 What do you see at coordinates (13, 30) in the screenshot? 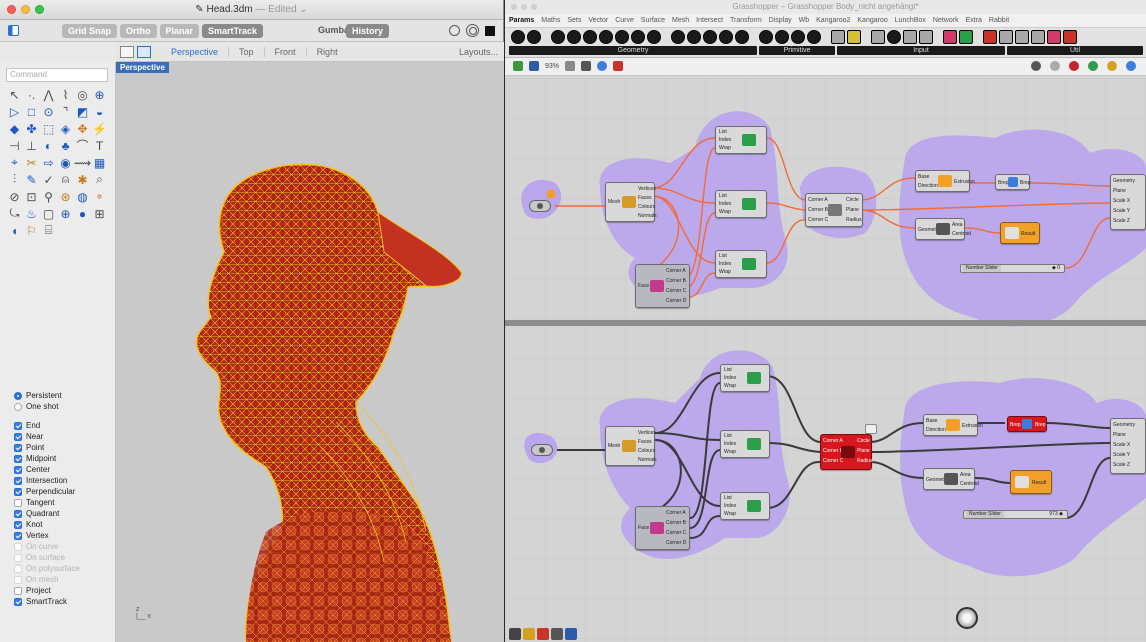
I see `sidebar-toggle-icon` at bounding box center [13, 30].